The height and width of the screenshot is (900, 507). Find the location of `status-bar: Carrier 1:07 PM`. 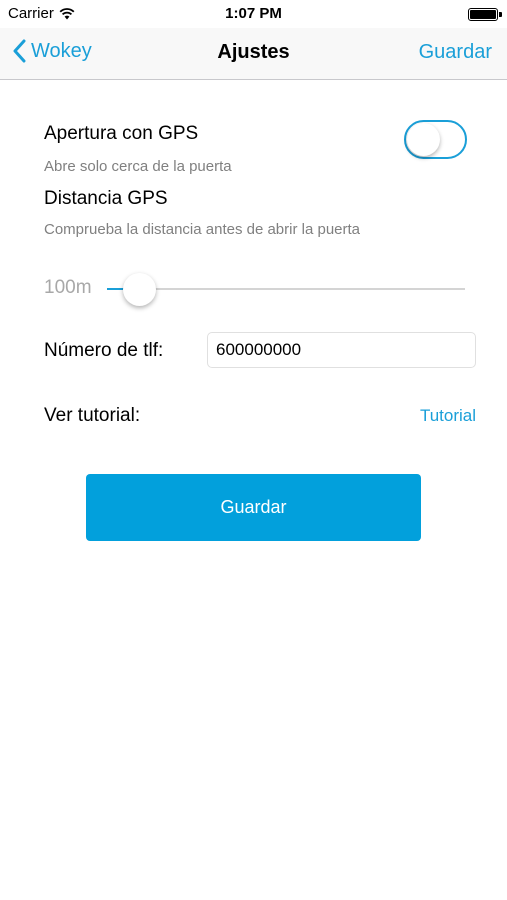

status-bar: Carrier 1:07 PM is located at coordinates (253, 14).